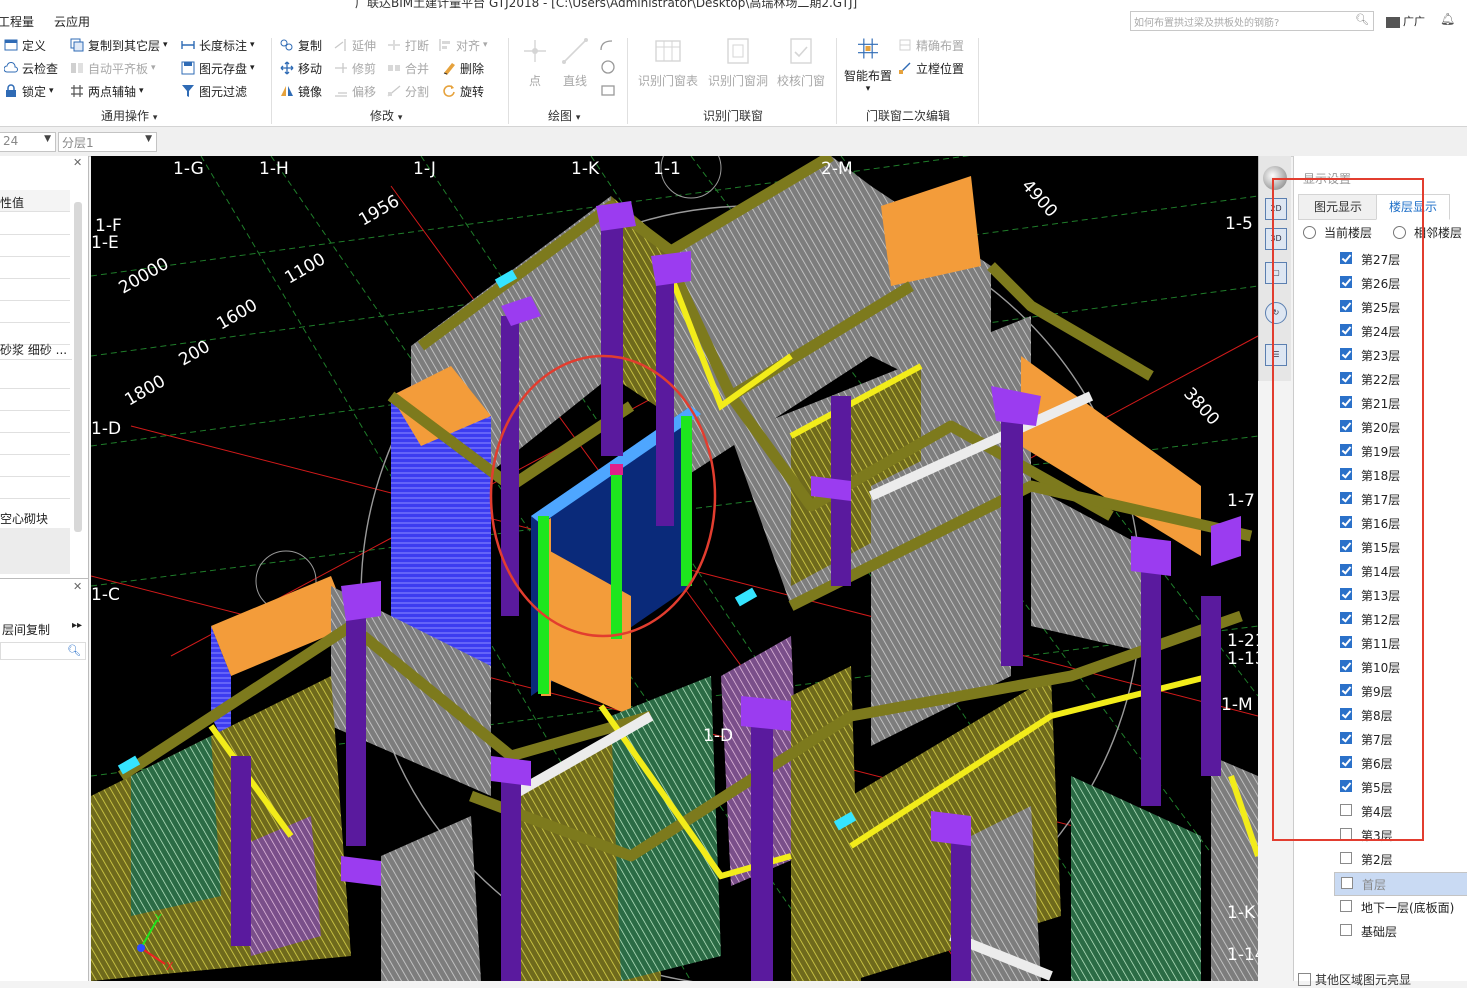 This screenshot has height=988, width=1467. I want to click on element-save-button: 图元存盘 ▾, so click(218, 68).